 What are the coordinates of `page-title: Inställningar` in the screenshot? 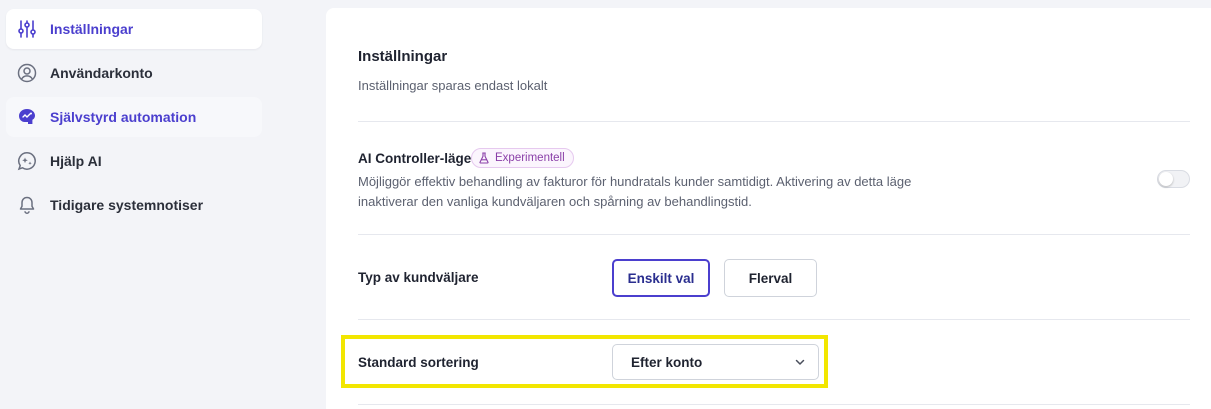 It's located at (403, 56).